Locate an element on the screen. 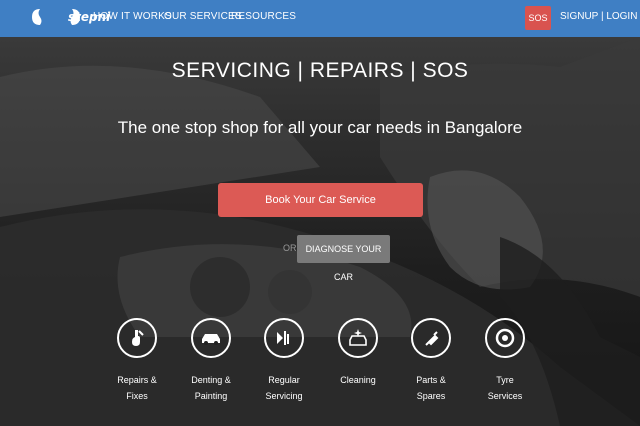 This screenshot has width=640, height=426. car-icon is located at coordinates (211, 338).